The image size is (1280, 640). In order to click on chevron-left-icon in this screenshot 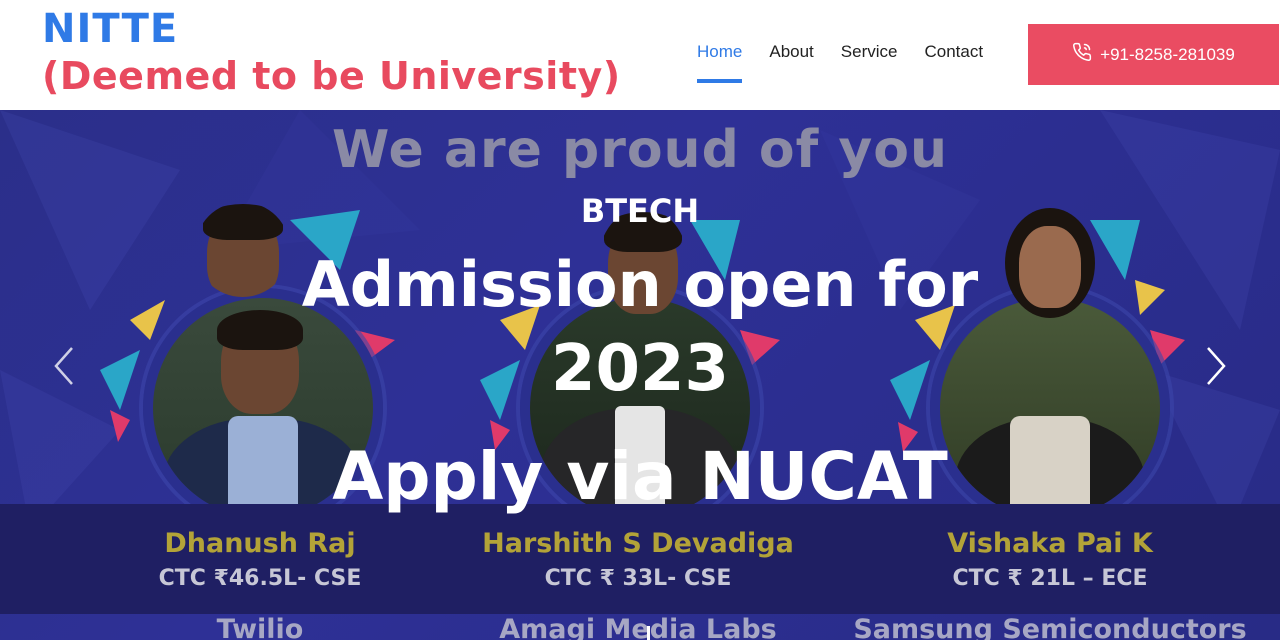, I will do `click(63, 366)`.